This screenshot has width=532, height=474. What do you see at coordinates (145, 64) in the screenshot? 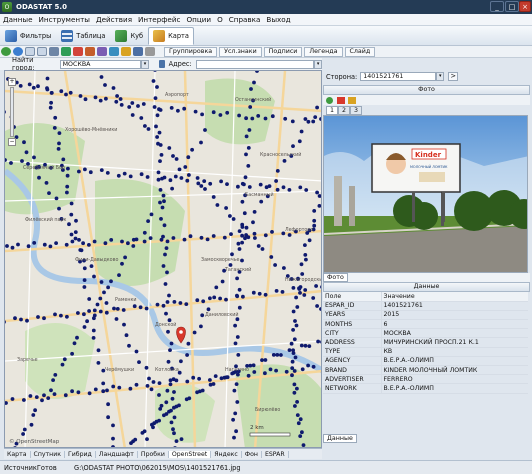
I see `city-dropdown-icon: ▾` at bounding box center [145, 64].